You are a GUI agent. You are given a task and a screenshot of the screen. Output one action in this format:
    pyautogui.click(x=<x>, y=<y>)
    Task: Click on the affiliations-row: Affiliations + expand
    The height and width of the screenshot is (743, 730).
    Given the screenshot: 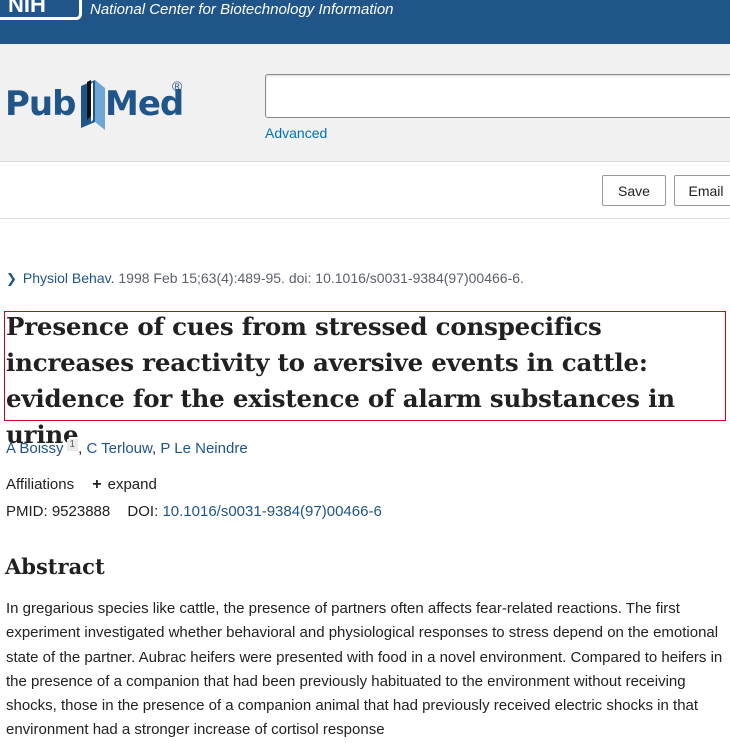 What is the action you would take?
    pyautogui.click(x=81, y=485)
    